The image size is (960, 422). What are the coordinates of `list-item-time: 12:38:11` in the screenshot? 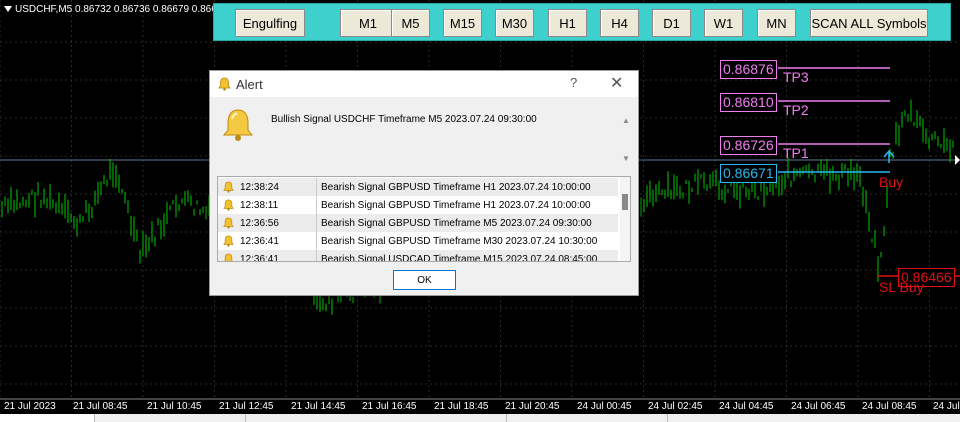 It's located at (259, 205).